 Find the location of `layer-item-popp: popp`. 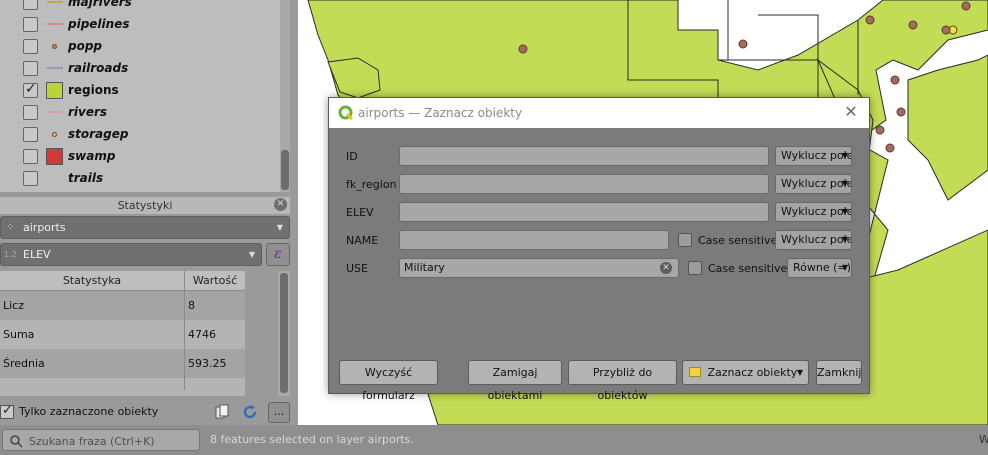

layer-item-popp: popp is located at coordinates (140, 46).